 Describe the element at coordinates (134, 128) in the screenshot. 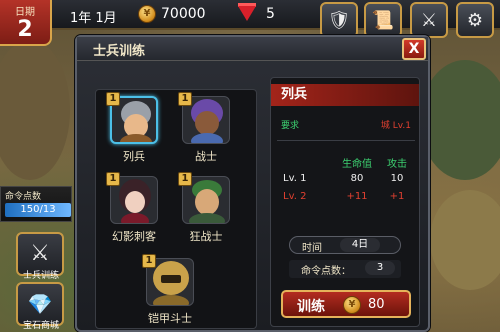

I see `unit-card-private: 1 列兵` at that location.